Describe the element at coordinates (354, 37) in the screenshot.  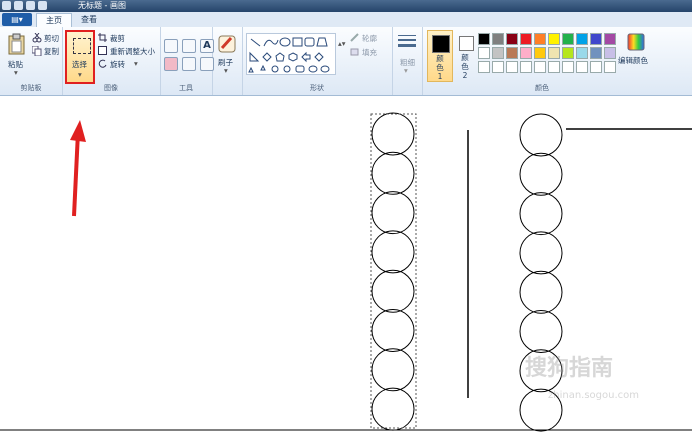
I see `outline-icon` at that location.